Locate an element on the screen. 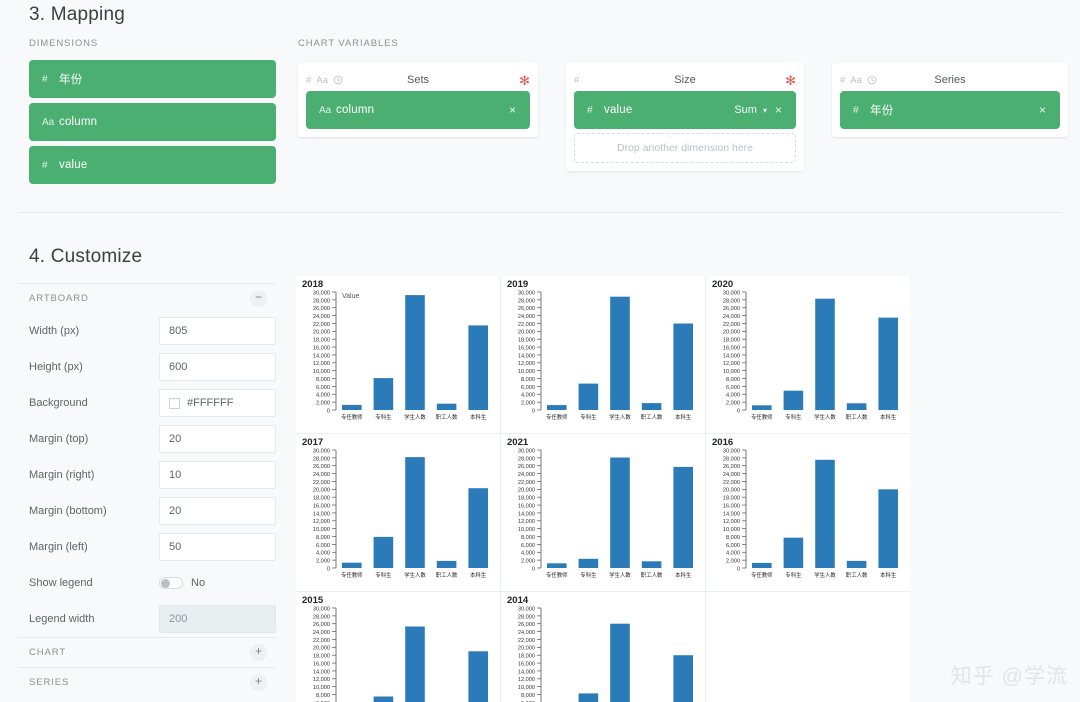  bar: 本科生: 22000 is located at coordinates (683, 367).